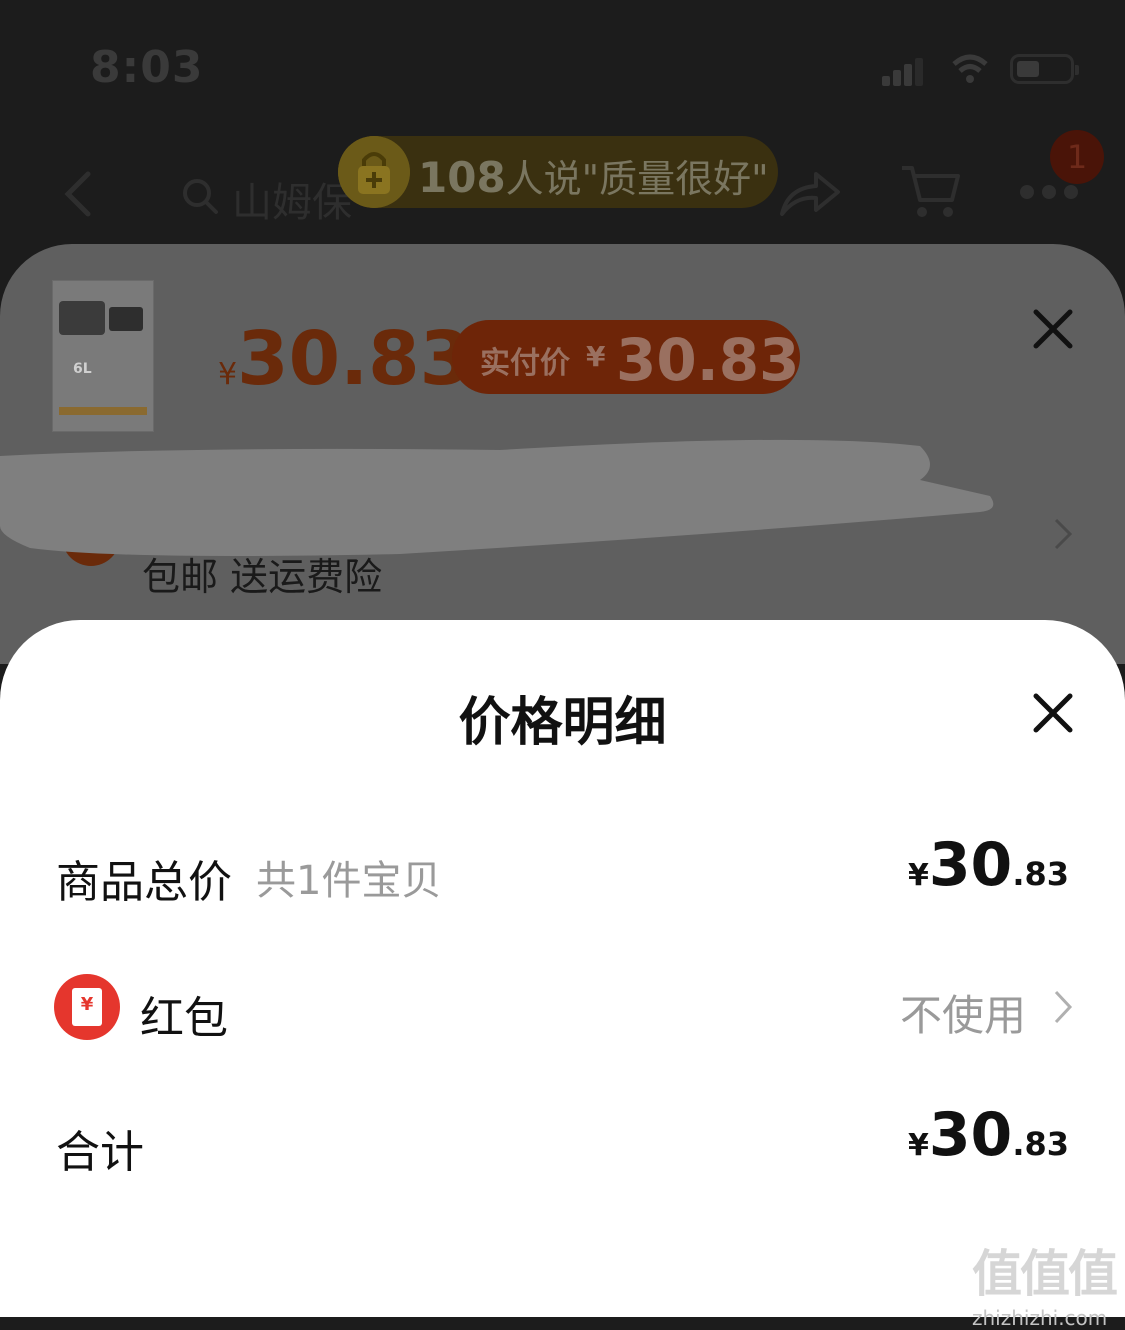 Image resolution: width=1125 pixels, height=1330 pixels. I want to click on cart-badge: 1, so click(1077, 157).